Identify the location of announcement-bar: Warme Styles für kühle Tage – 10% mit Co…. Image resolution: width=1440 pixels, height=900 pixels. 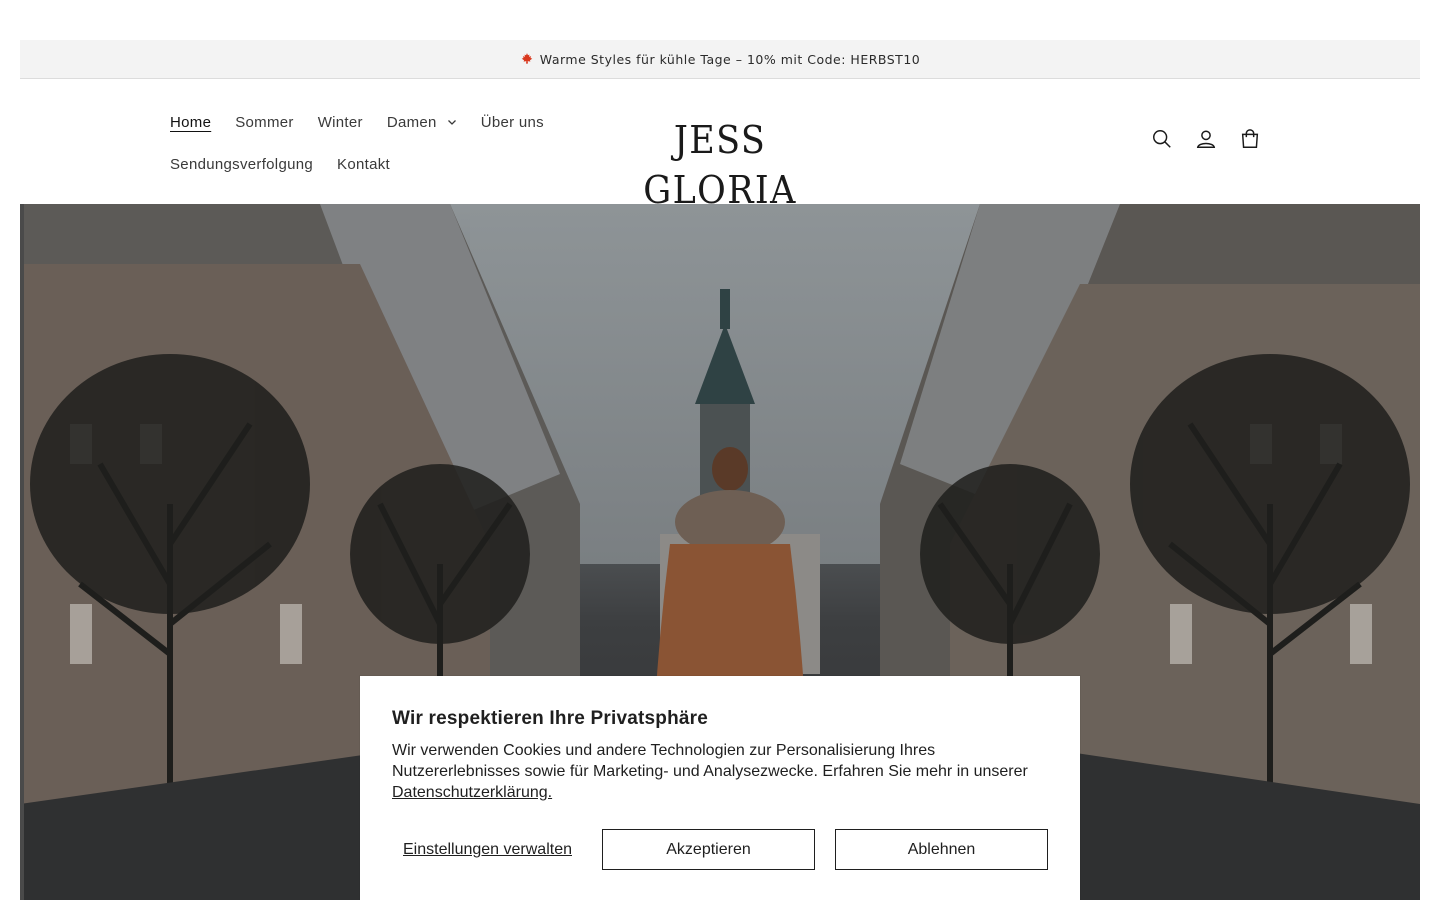
(720, 59).